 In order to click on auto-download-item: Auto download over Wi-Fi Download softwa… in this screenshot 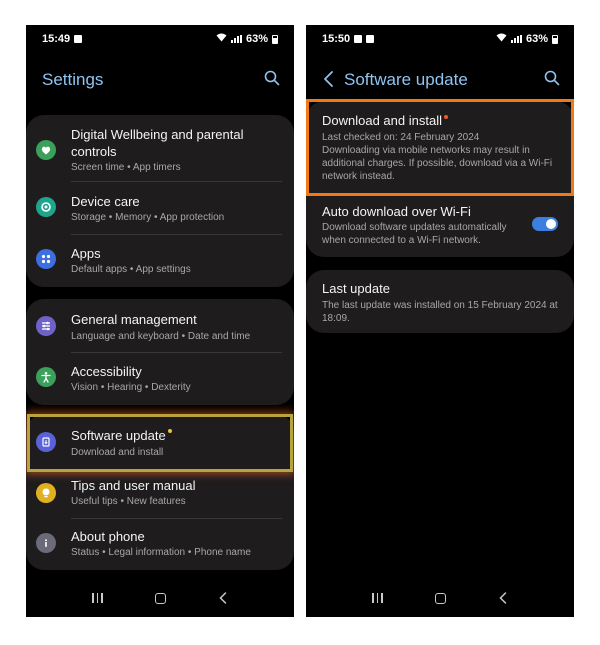, I will do `click(440, 227)`.